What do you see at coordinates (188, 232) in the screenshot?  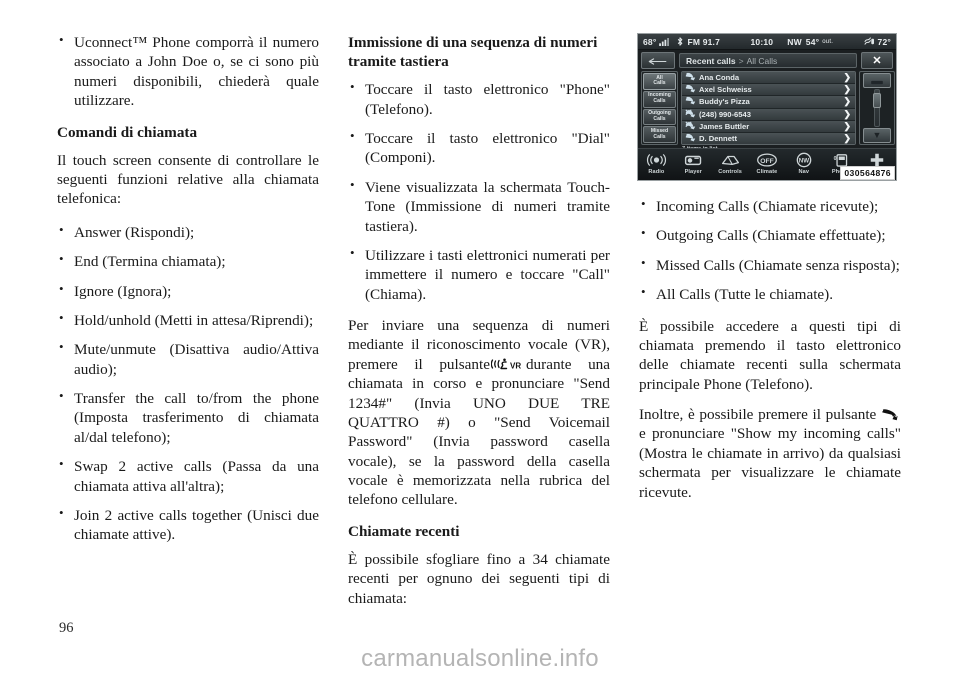 I see `list-item: Answer (Rispondi);` at bounding box center [188, 232].